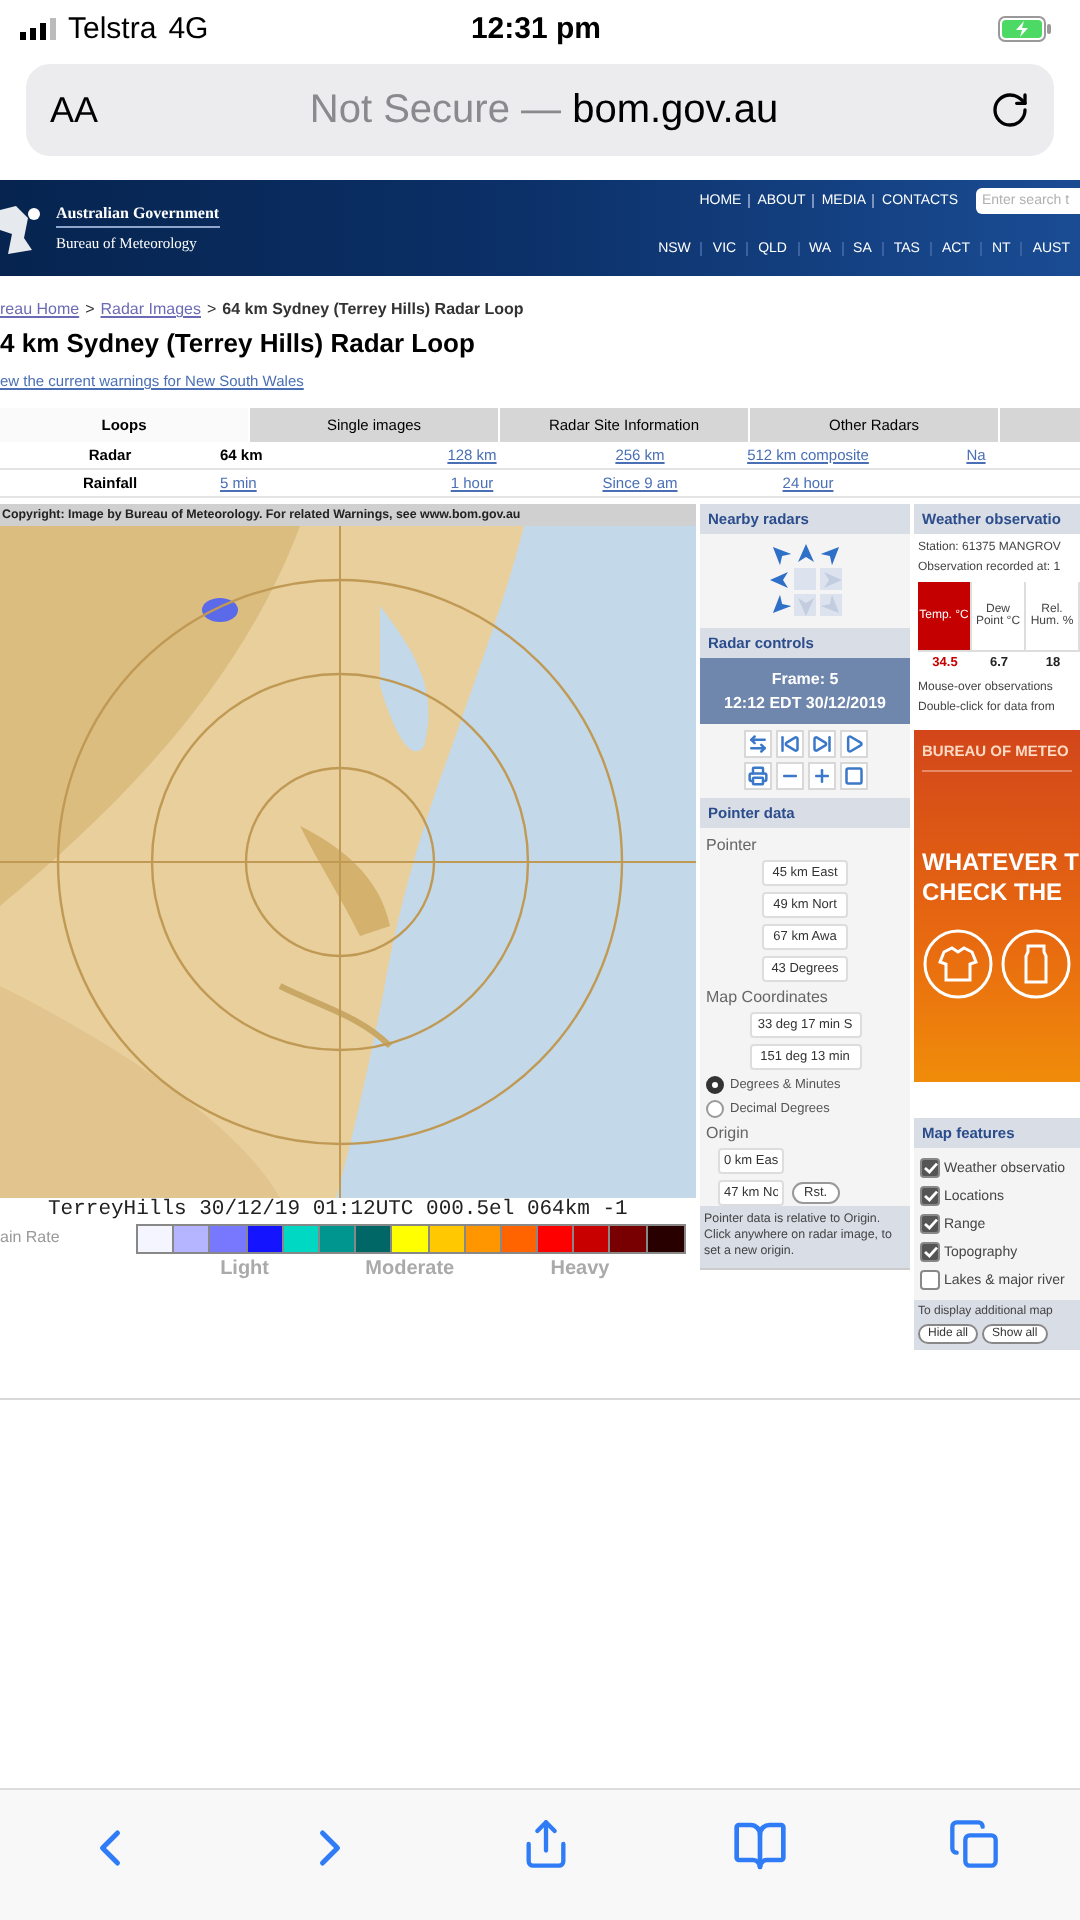 The height and width of the screenshot is (1920, 1080). I want to click on page-title: 4 km Sydney (Terrey Hills) Radar Loop, so click(238, 343).